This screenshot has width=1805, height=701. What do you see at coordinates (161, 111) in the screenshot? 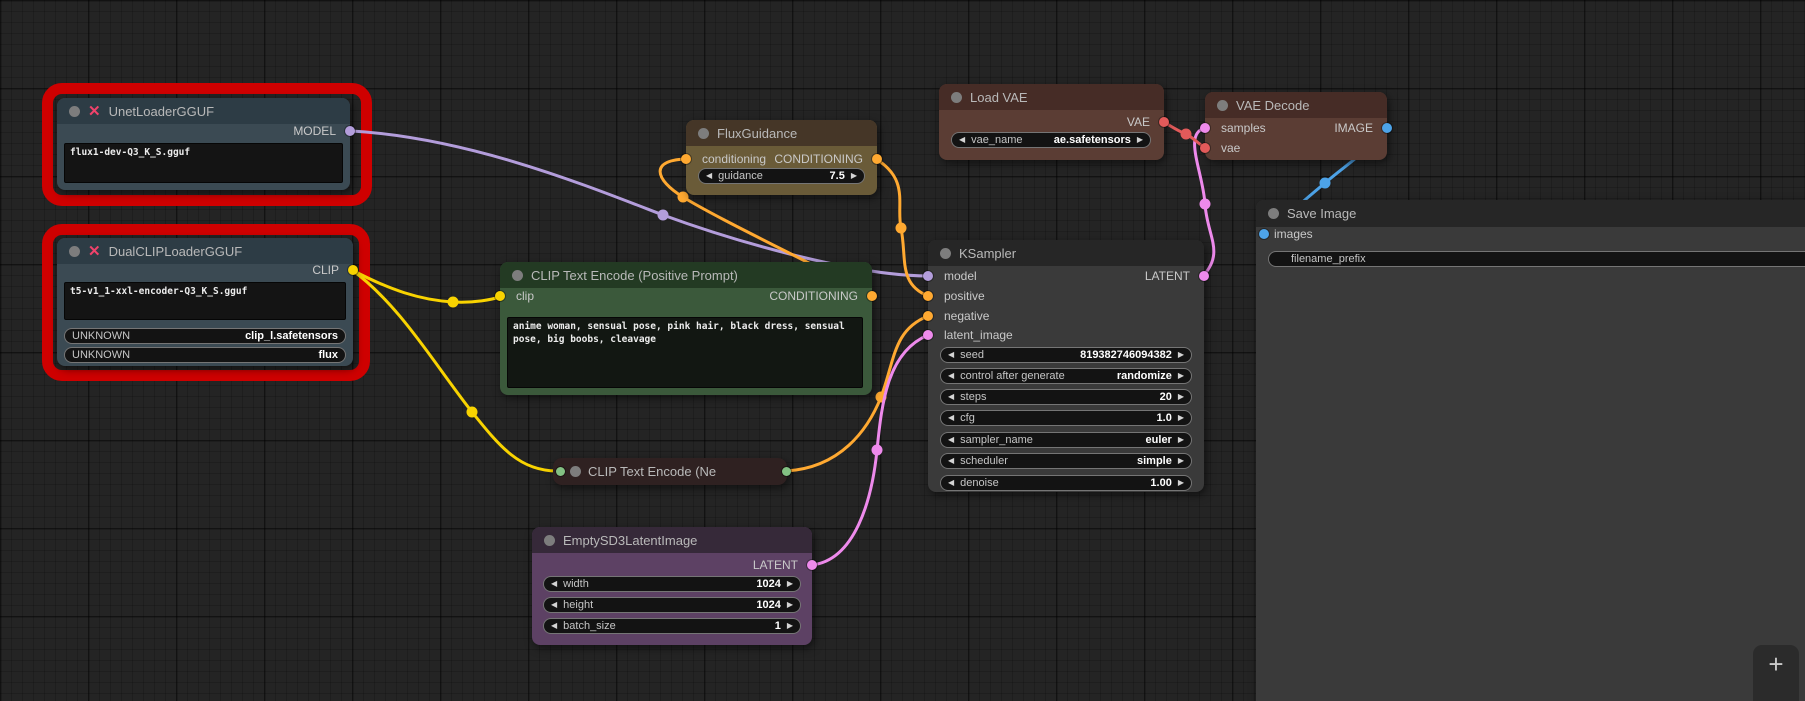
I see `node-title: UnetLoaderGGUF` at bounding box center [161, 111].